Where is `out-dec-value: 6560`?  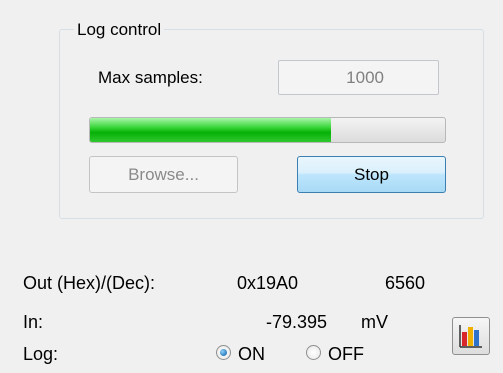 out-dec-value: 6560 is located at coordinates (405, 283).